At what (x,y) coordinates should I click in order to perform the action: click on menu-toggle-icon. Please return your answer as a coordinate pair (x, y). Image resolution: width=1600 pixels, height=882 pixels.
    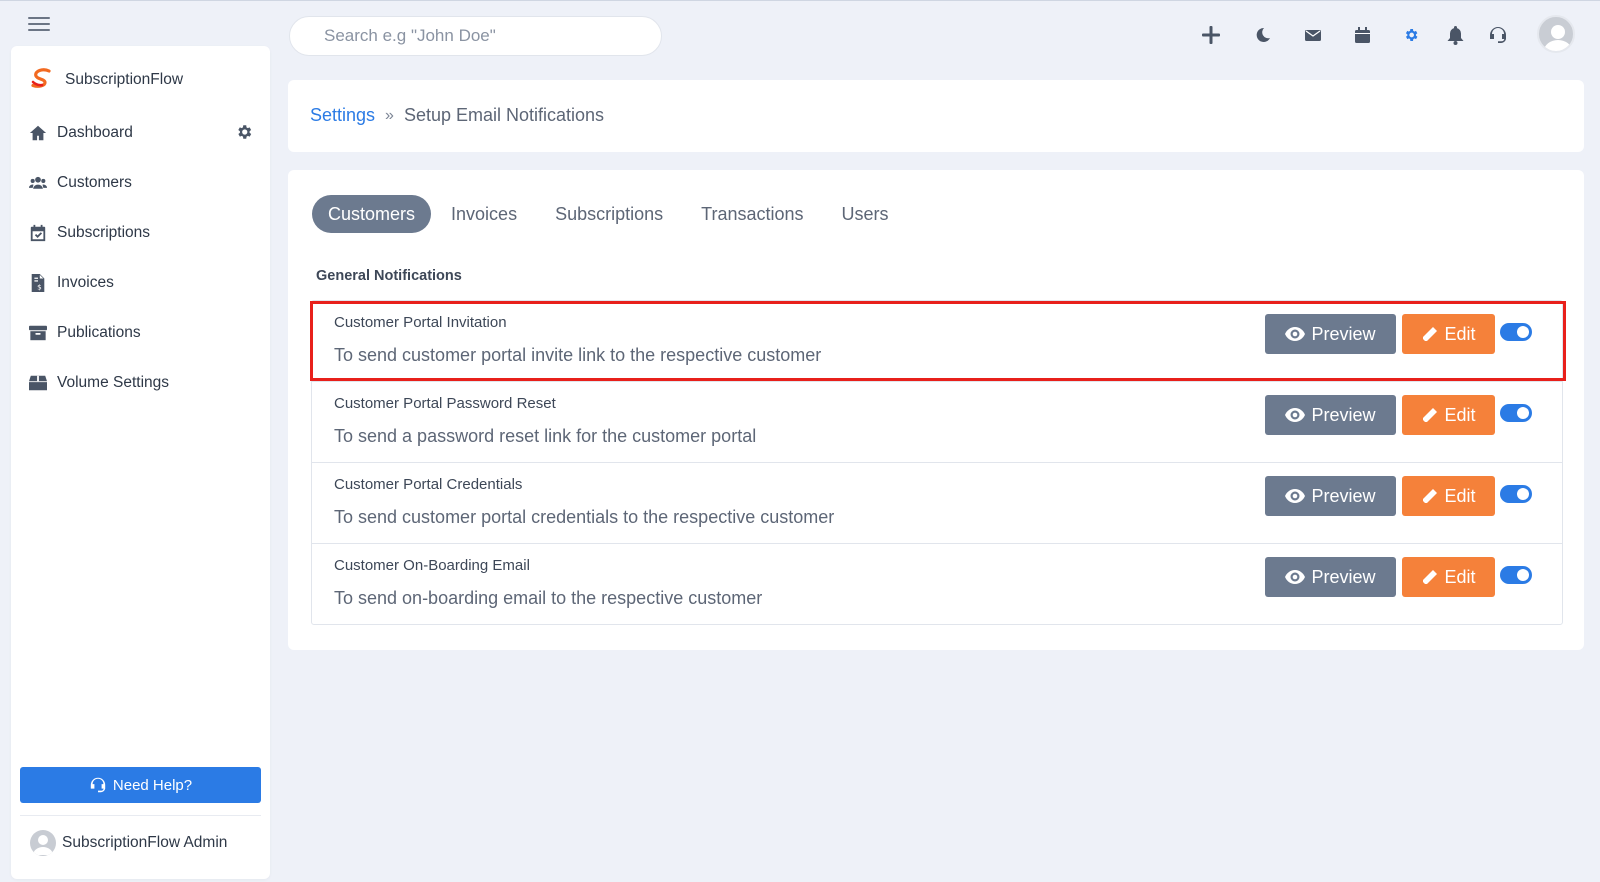
    Looking at the image, I should click on (39, 24).